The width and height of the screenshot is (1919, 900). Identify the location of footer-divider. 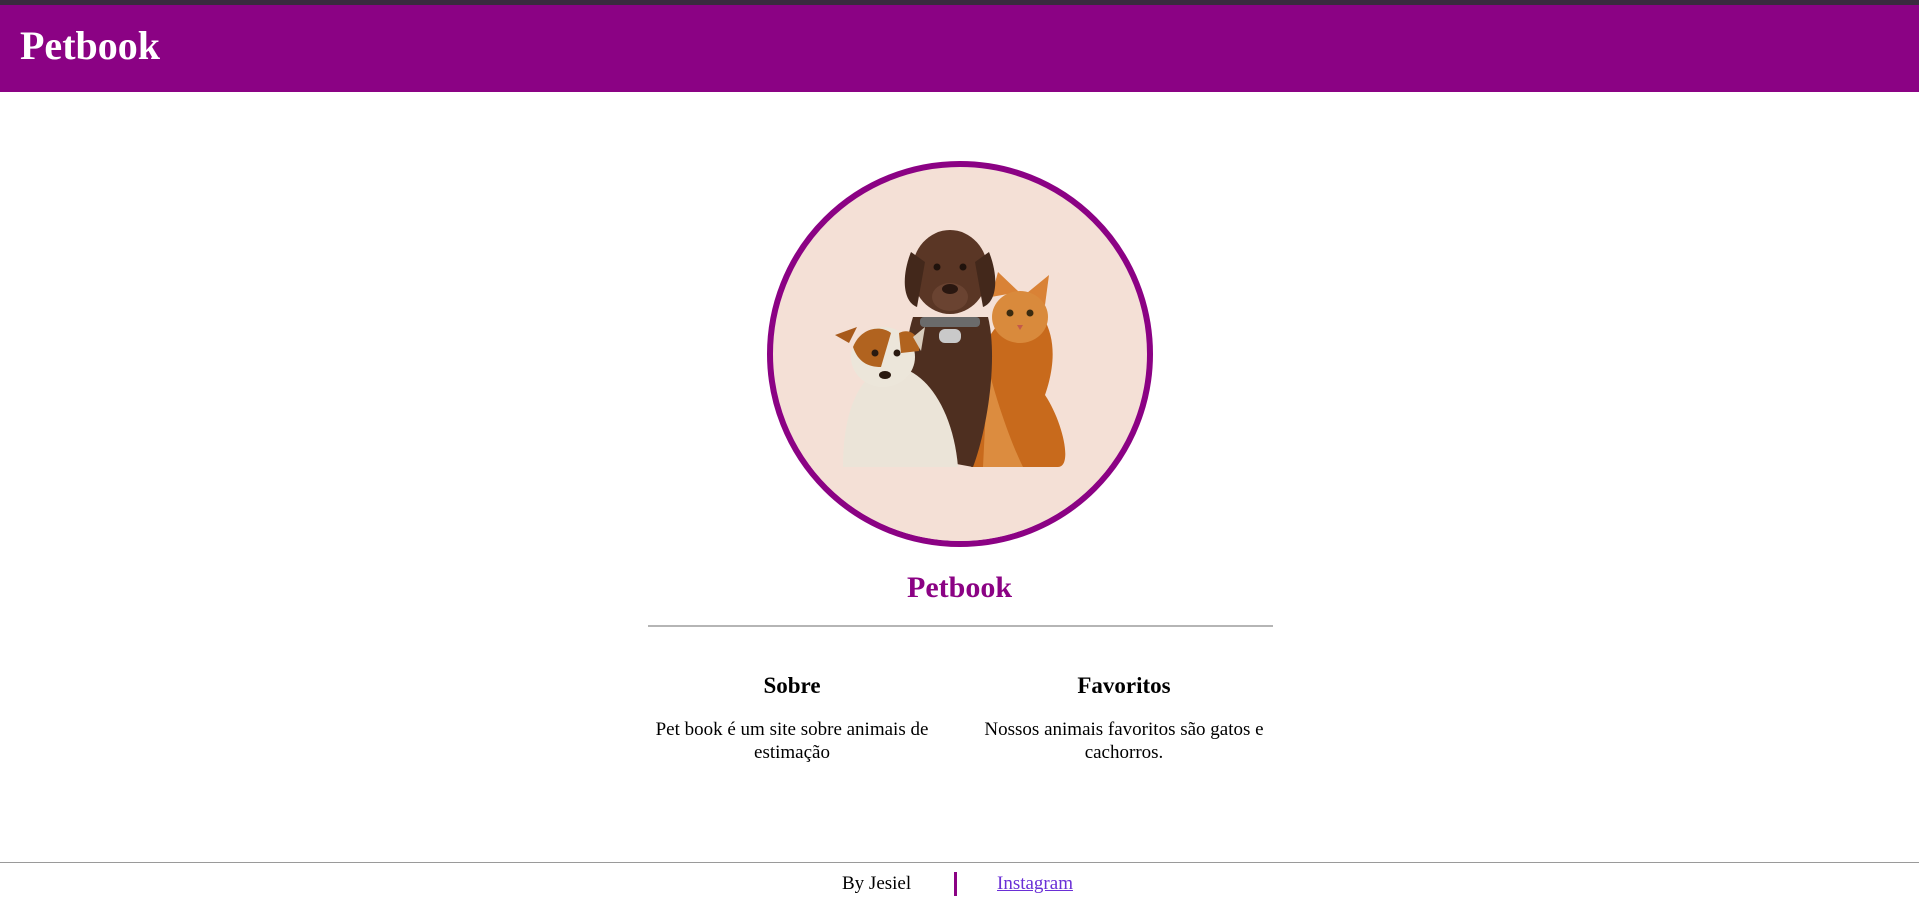
(959, 862).